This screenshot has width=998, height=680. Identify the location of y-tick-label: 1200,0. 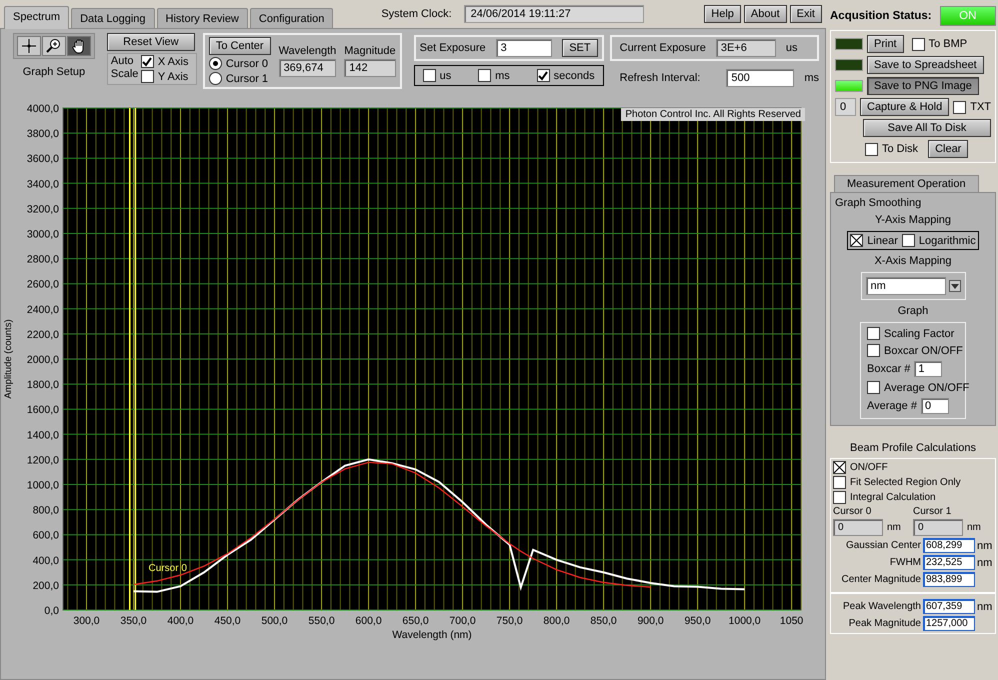
(42, 460).